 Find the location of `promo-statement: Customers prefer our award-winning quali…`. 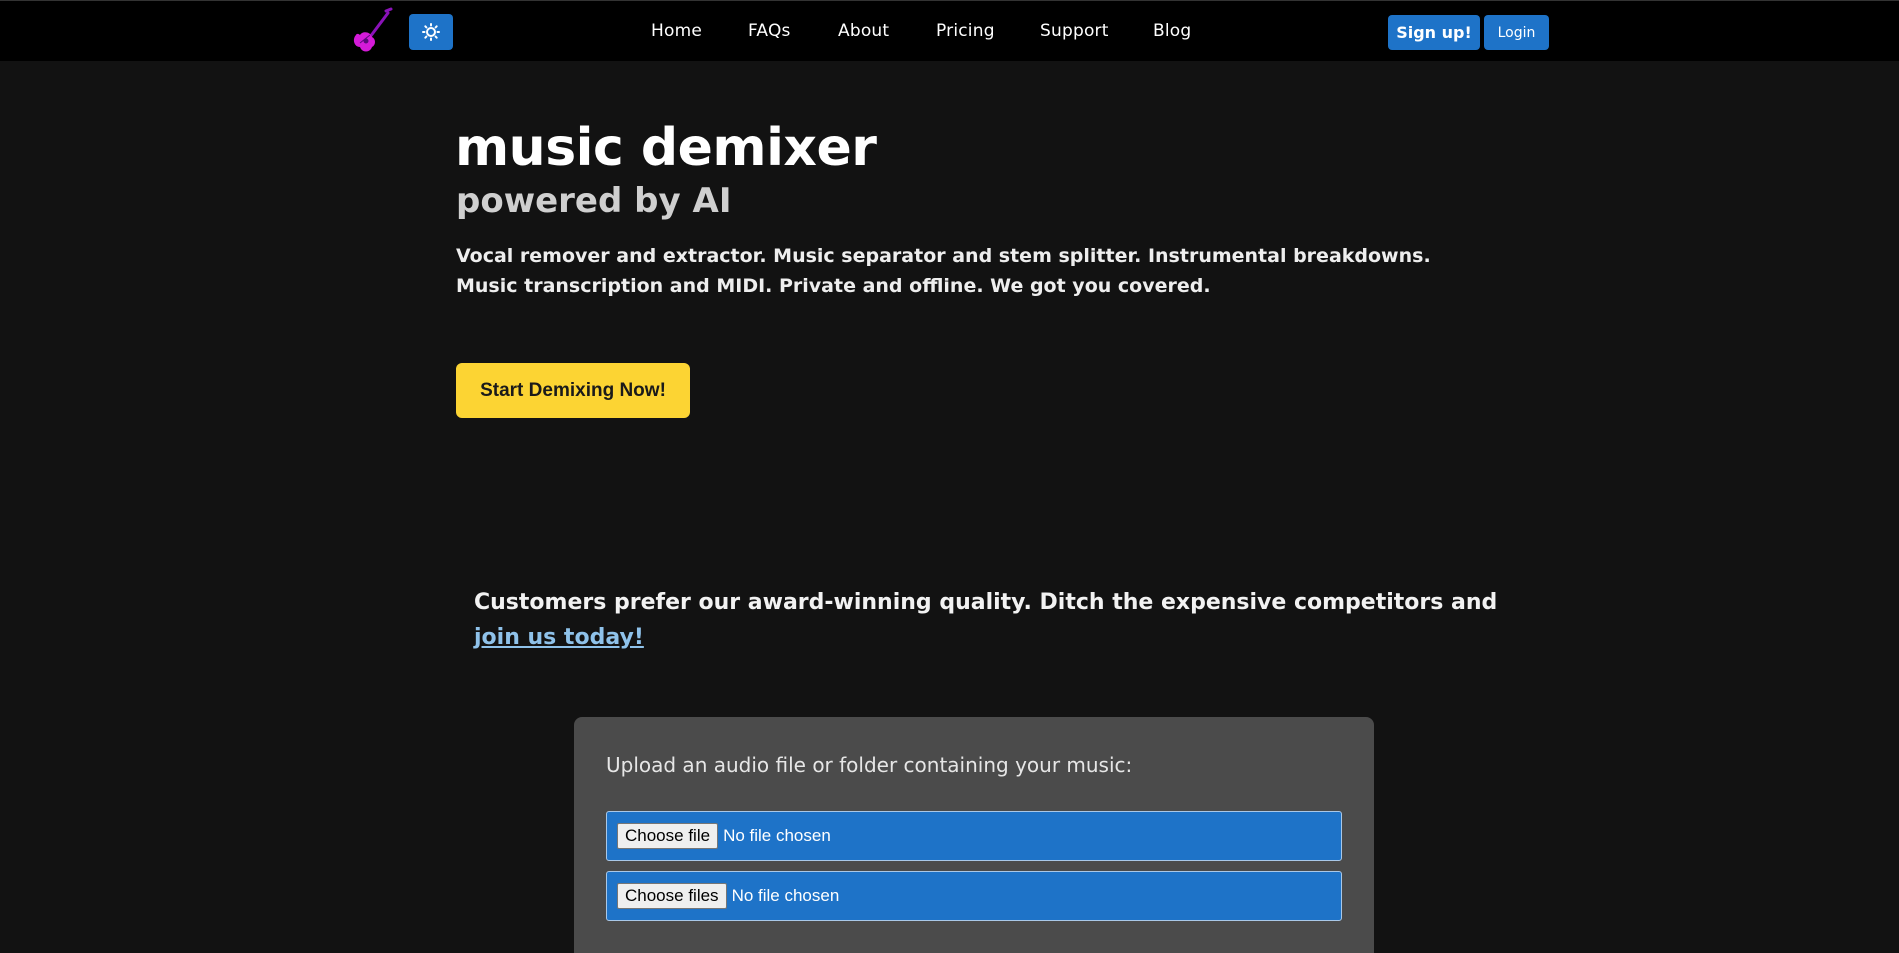

promo-statement: Customers prefer our award-winning quali… is located at coordinates (986, 602).